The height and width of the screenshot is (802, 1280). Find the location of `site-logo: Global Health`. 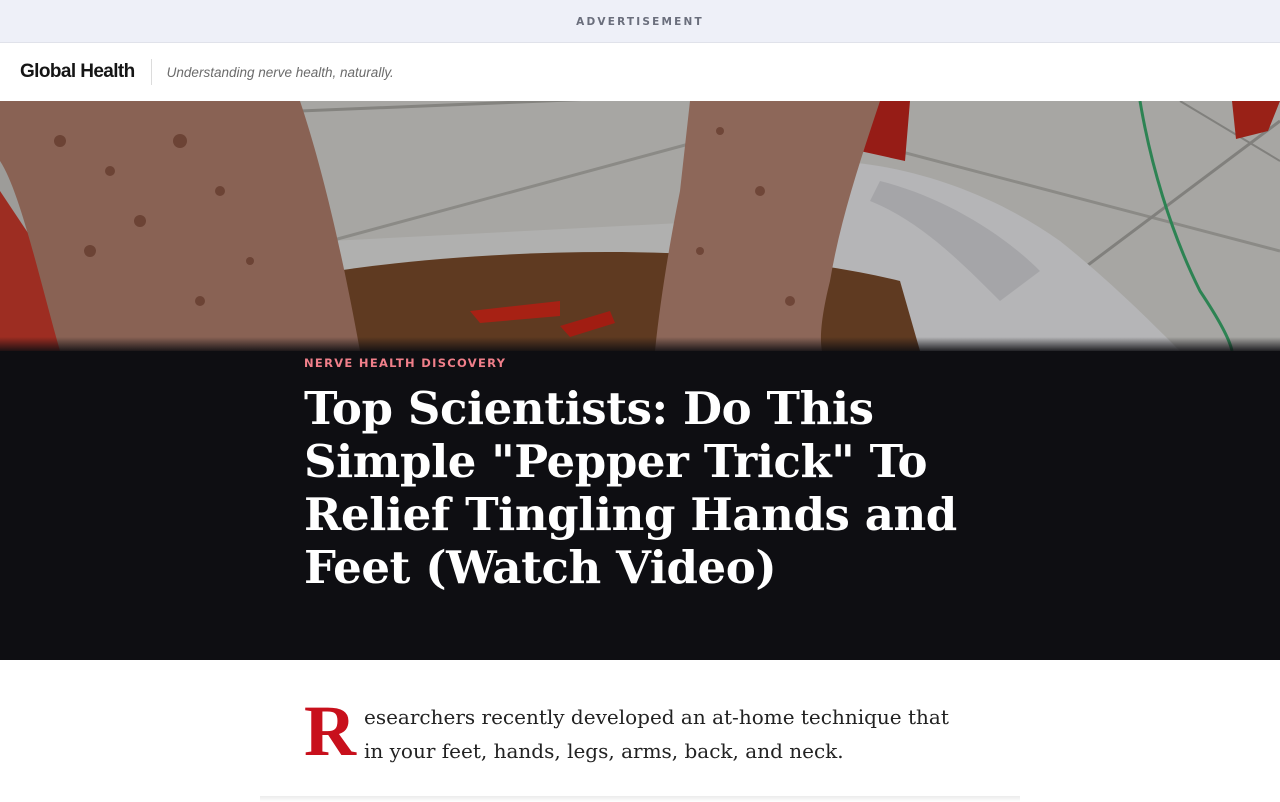

site-logo: Global Health is located at coordinates (77, 72).